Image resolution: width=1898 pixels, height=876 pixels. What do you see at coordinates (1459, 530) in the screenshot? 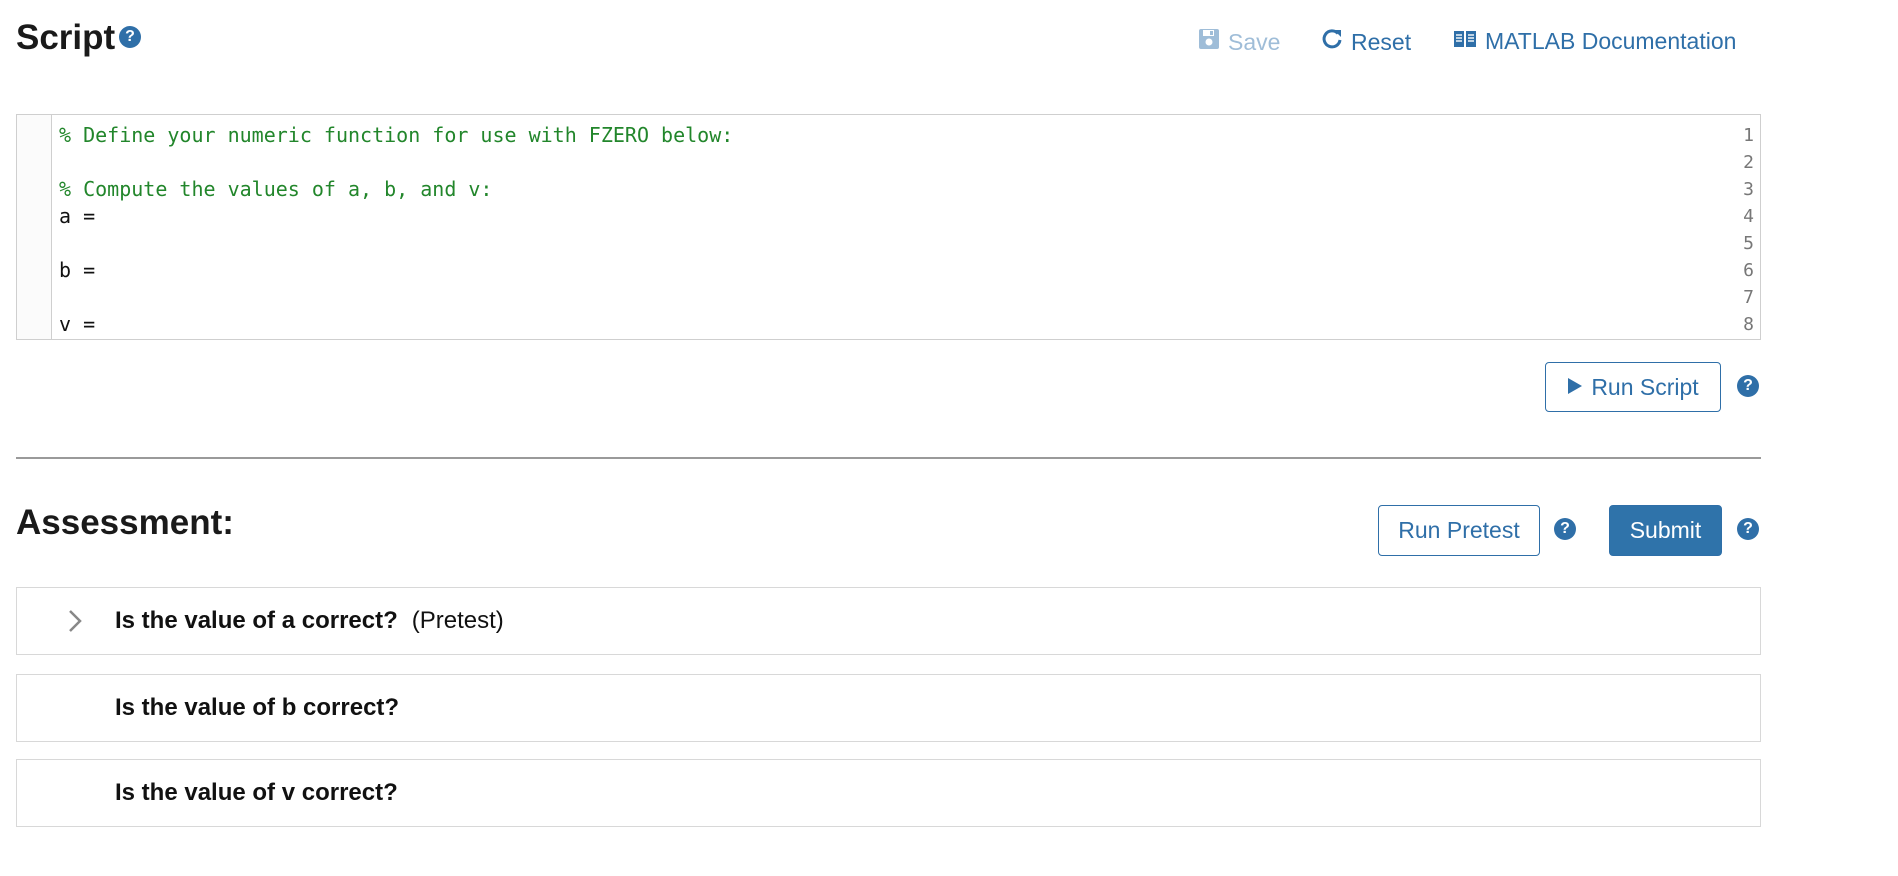
I see `run-pretest-button: Run Pretest` at bounding box center [1459, 530].